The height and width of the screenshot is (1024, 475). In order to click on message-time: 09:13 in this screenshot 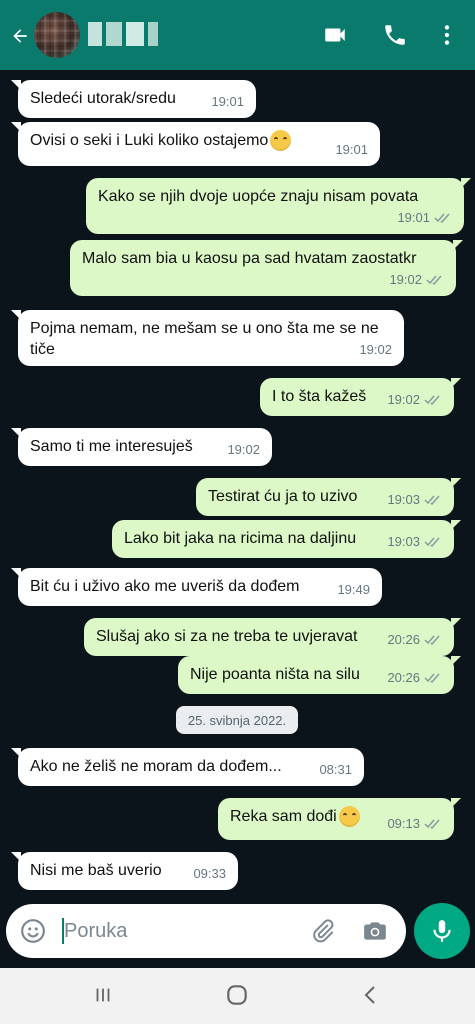, I will do `click(403, 823)`.